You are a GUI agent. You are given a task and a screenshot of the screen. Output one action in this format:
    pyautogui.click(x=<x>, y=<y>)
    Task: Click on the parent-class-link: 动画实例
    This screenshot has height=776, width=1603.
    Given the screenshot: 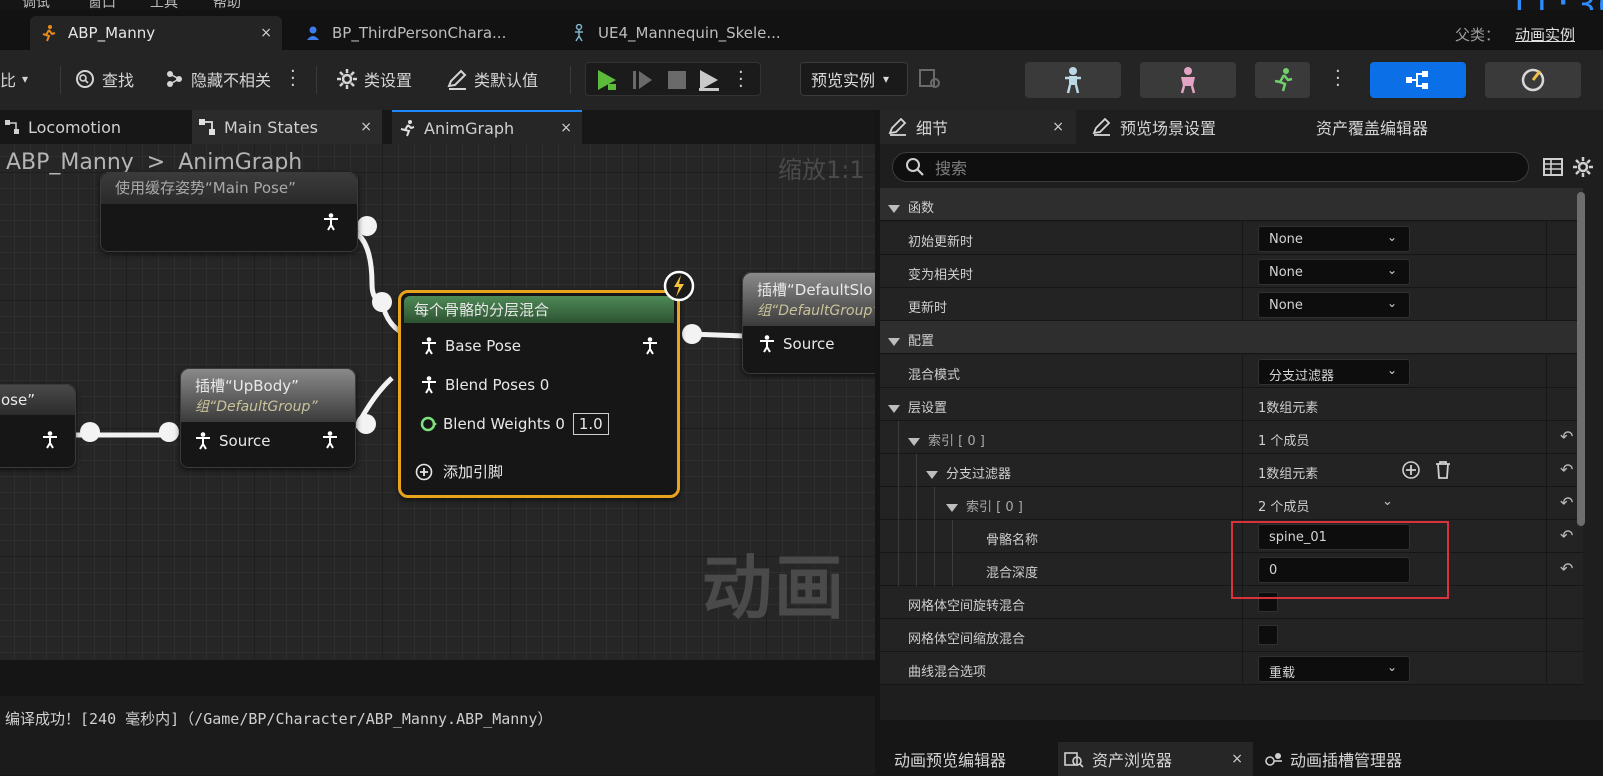 What is the action you would take?
    pyautogui.click(x=1545, y=34)
    